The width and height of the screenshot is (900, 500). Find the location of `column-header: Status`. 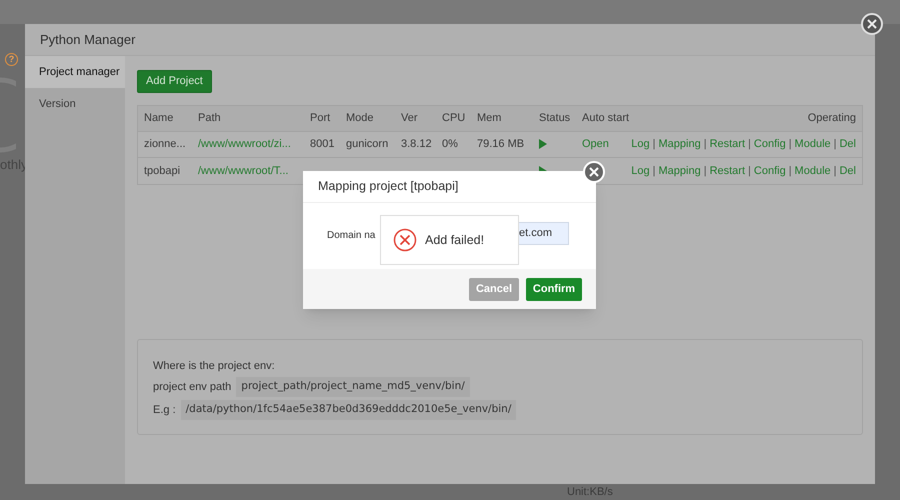

column-header: Status is located at coordinates (555, 118).